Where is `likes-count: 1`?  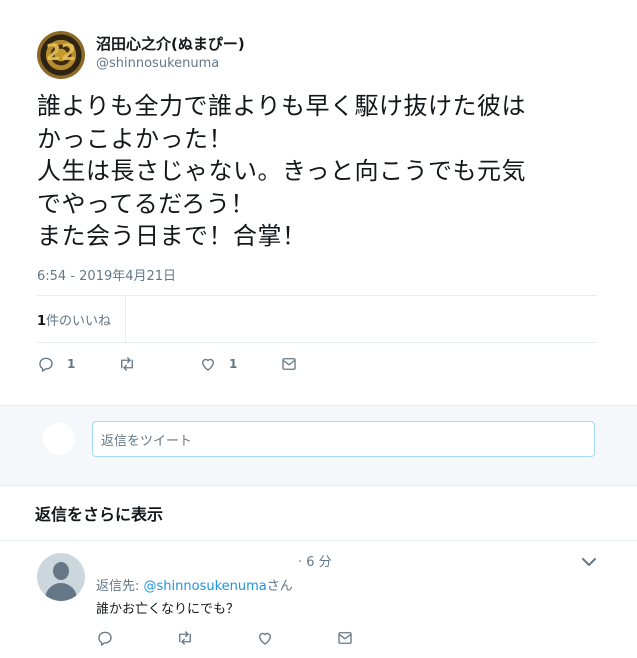
likes-count: 1 is located at coordinates (42, 321).